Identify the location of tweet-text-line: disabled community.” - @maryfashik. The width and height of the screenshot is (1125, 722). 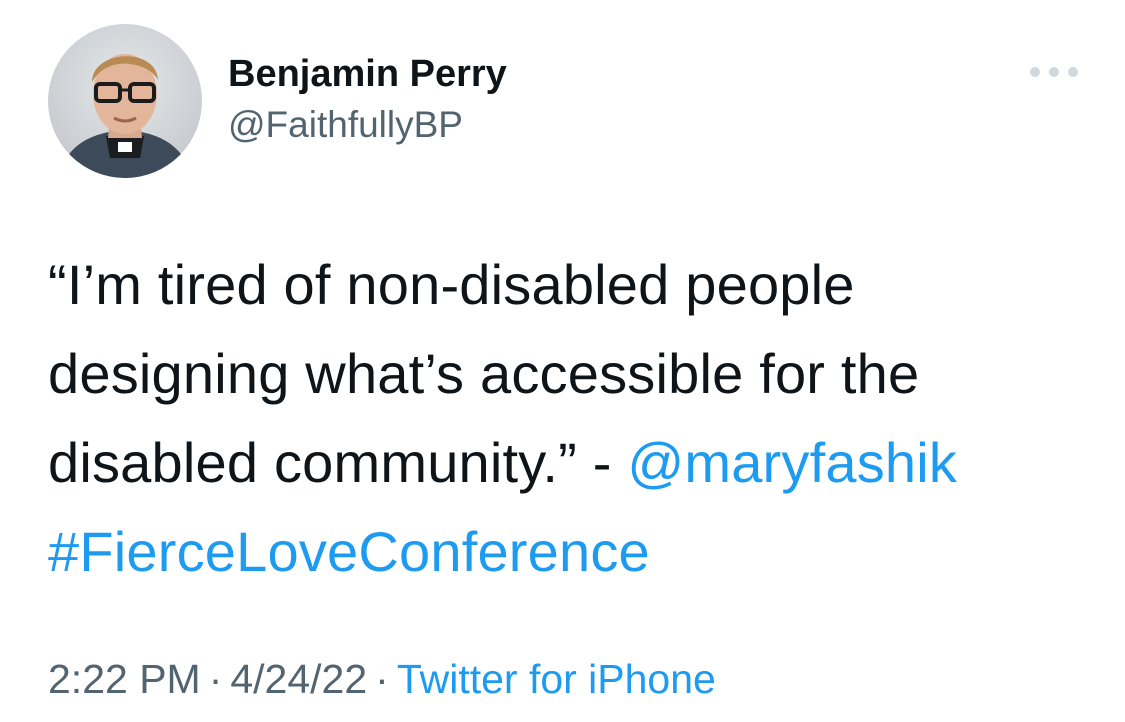
(573, 462).